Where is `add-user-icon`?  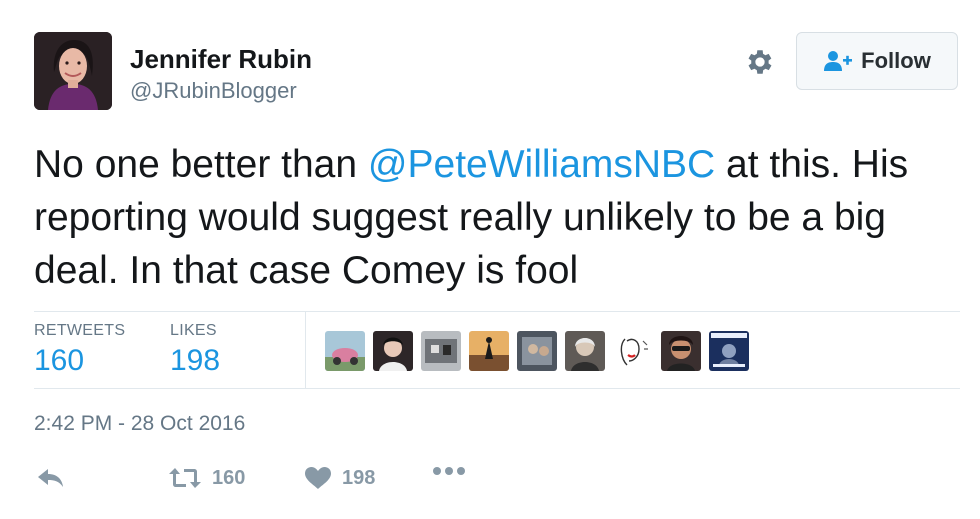
add-user-icon is located at coordinates (838, 61).